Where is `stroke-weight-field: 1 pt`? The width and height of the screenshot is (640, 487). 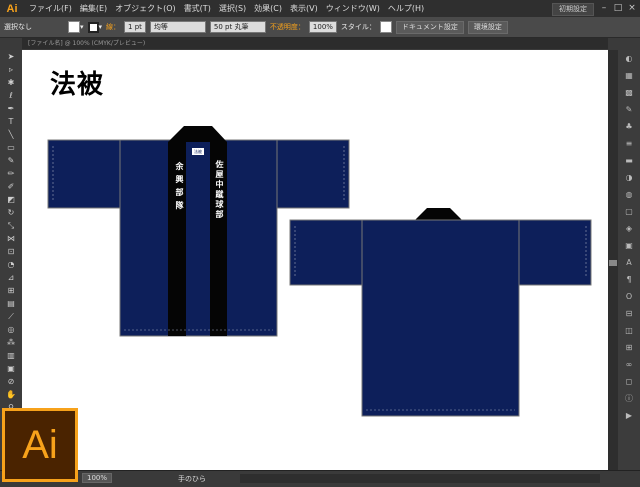
stroke-weight-field: 1 pt is located at coordinates (135, 27).